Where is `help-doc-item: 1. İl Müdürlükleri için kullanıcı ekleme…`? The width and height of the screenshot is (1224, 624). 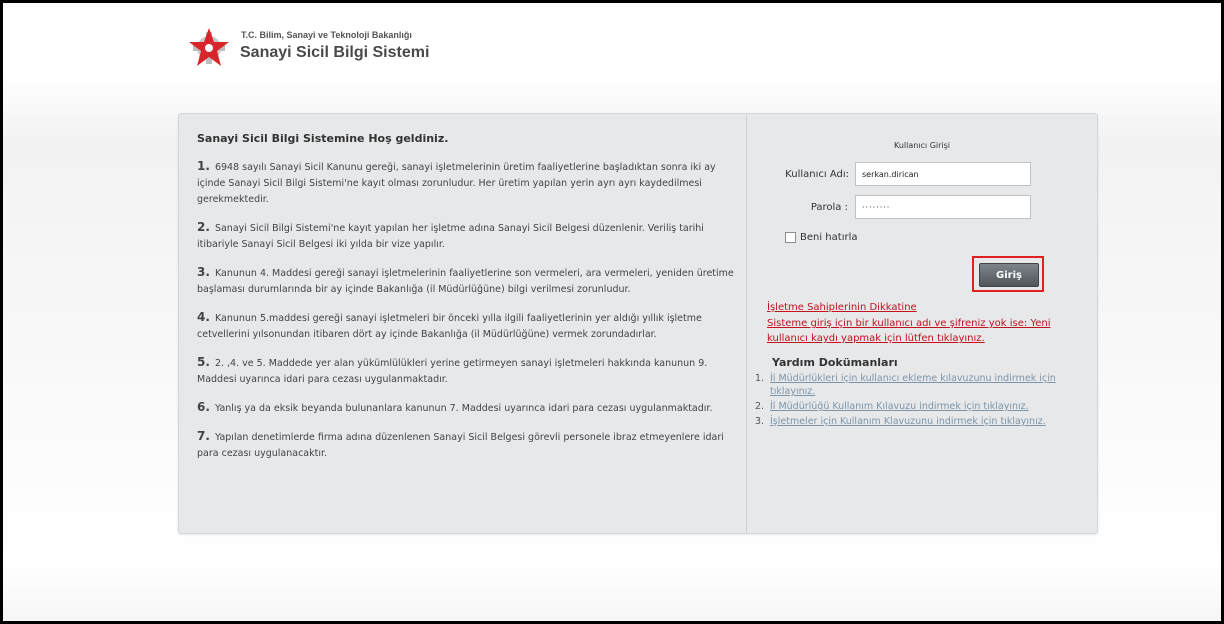 help-doc-item: 1. İl Müdürlükleri için kullanıcı ekleme… is located at coordinates (920, 385).